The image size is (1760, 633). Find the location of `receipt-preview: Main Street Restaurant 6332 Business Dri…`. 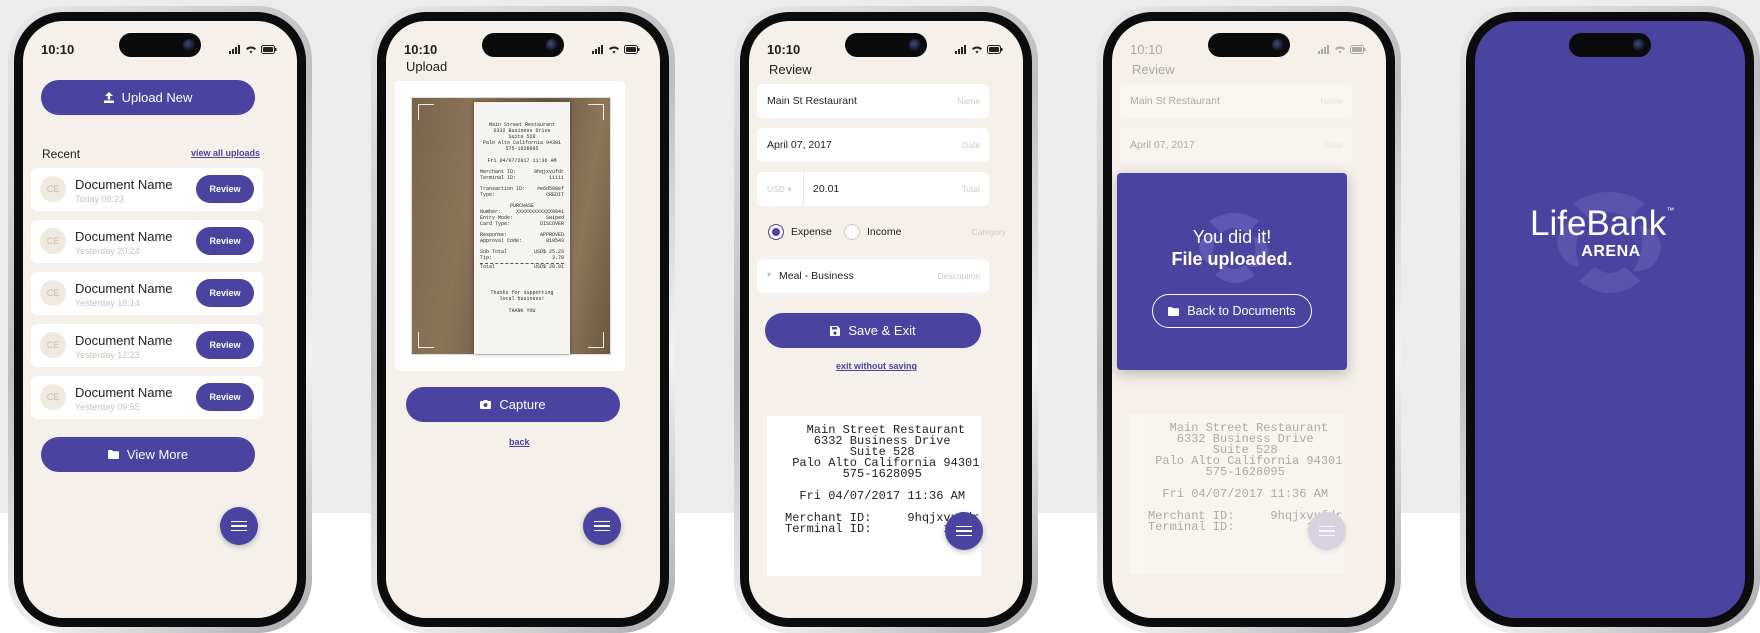

receipt-preview: Main Street Restaurant 6332 Business Dri… is located at coordinates (1237, 494).